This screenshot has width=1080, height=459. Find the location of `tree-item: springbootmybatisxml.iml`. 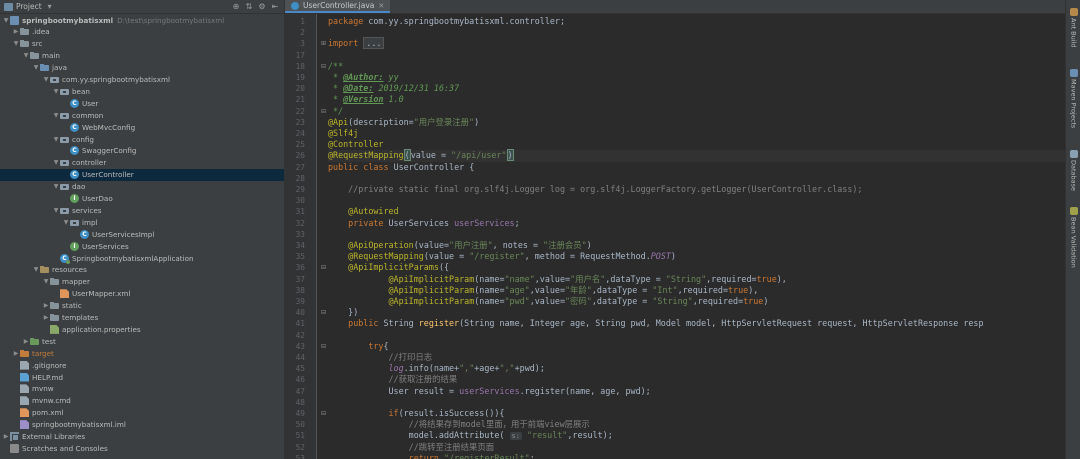

tree-item: springbootmybatisxml.iml is located at coordinates (142, 425).